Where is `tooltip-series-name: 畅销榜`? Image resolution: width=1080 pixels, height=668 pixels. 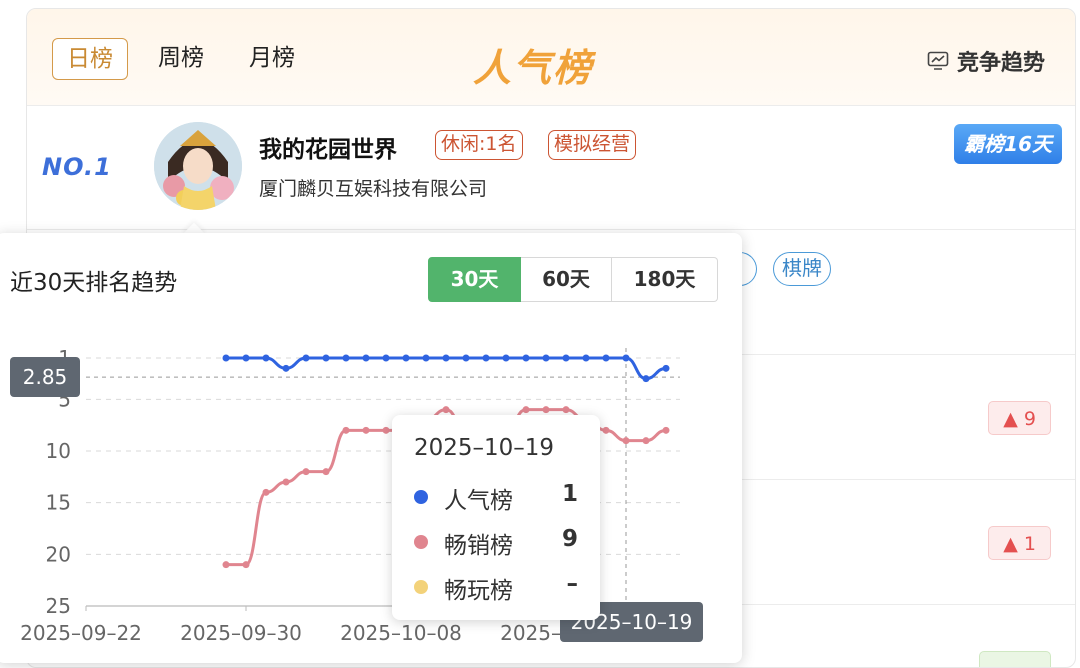 tooltip-series-name: 畅销榜 is located at coordinates (478, 546).